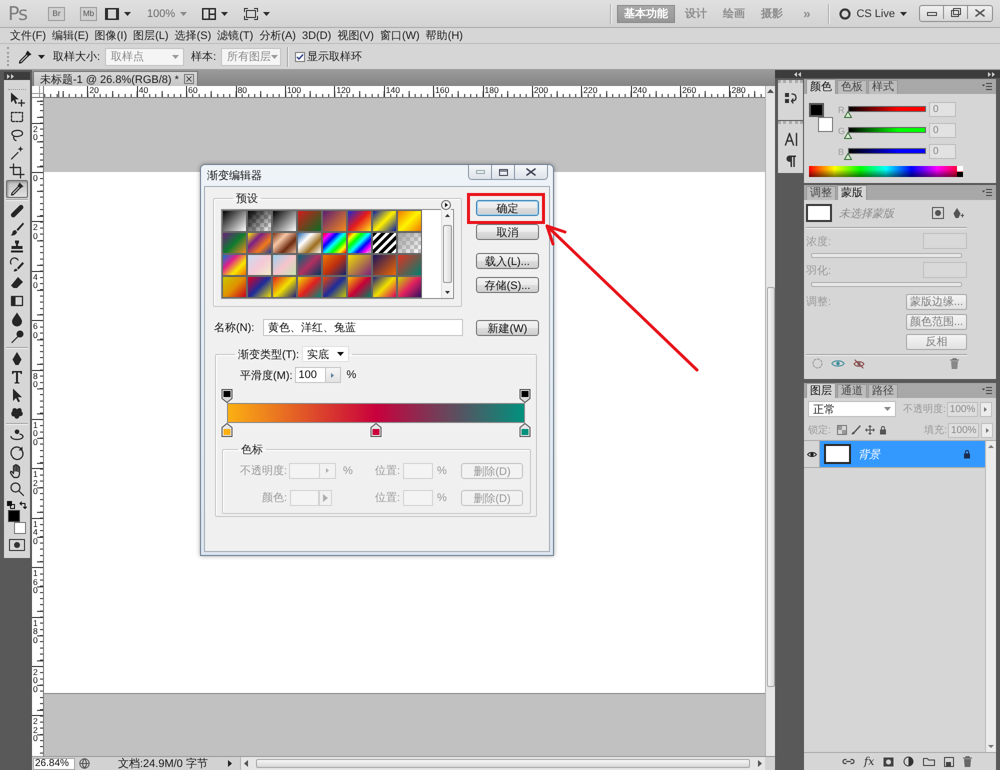  Describe the element at coordinates (363, 327) in the screenshot. I see `name-field: 黄色、洋红、兔蓝` at that location.